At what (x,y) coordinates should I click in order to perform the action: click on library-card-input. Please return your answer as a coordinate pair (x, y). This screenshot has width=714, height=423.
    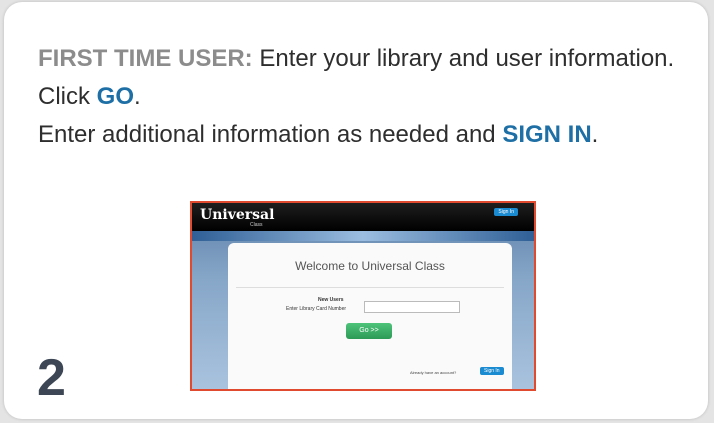
    Looking at the image, I should click on (412, 307).